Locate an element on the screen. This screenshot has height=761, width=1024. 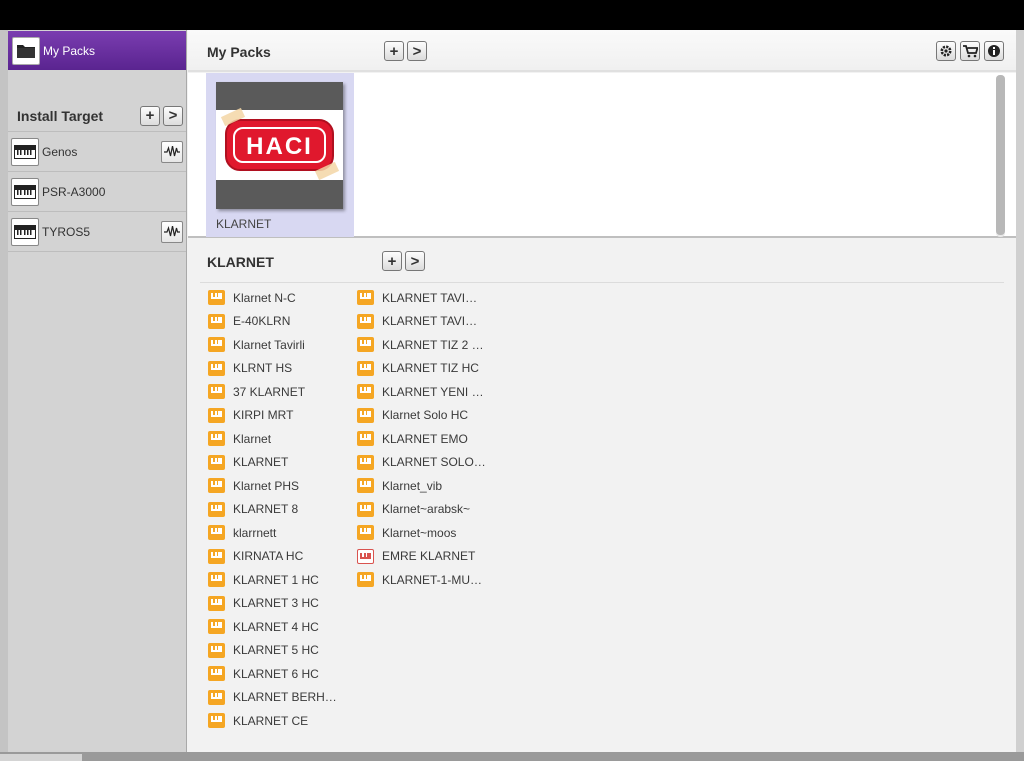
voice-item: Klarnet N-C is located at coordinates (278, 298).